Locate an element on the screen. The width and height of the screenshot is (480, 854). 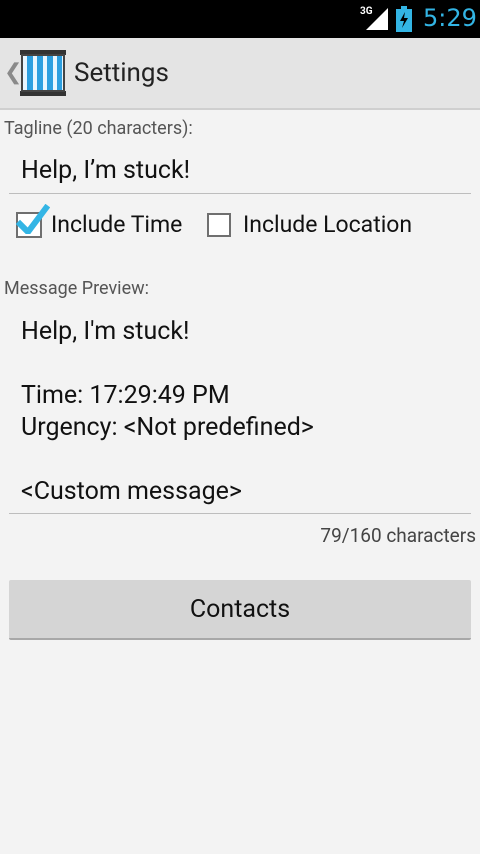
preview-line: Time: 17:29:49 PM is located at coordinates (125, 395).